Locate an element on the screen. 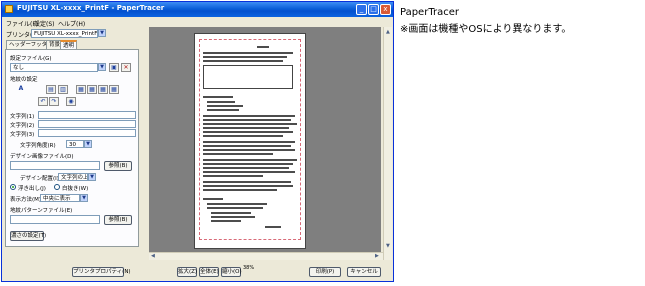 The height and width of the screenshot is (286, 645). scroll-up-icon: ▲ is located at coordinates (388, 32).